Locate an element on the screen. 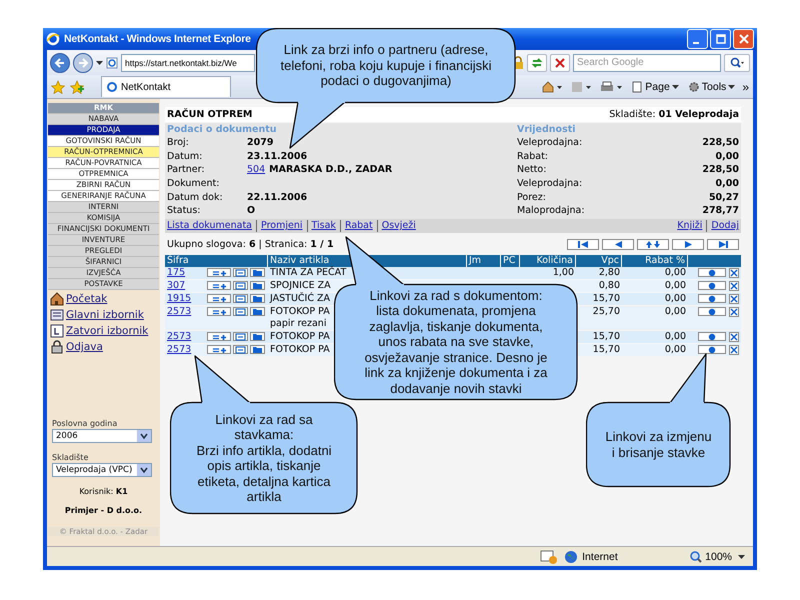 The width and height of the screenshot is (800, 600). document-link: Osvježi is located at coordinates (398, 226).